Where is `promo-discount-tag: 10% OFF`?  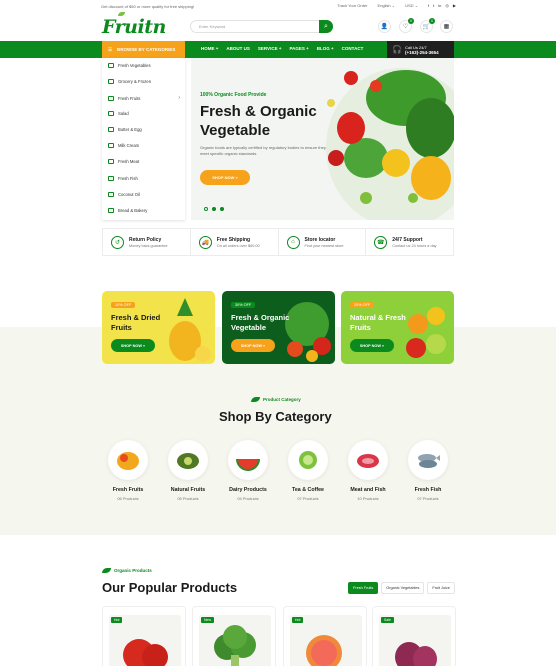
promo-discount-tag: 10% OFF is located at coordinates (123, 305).